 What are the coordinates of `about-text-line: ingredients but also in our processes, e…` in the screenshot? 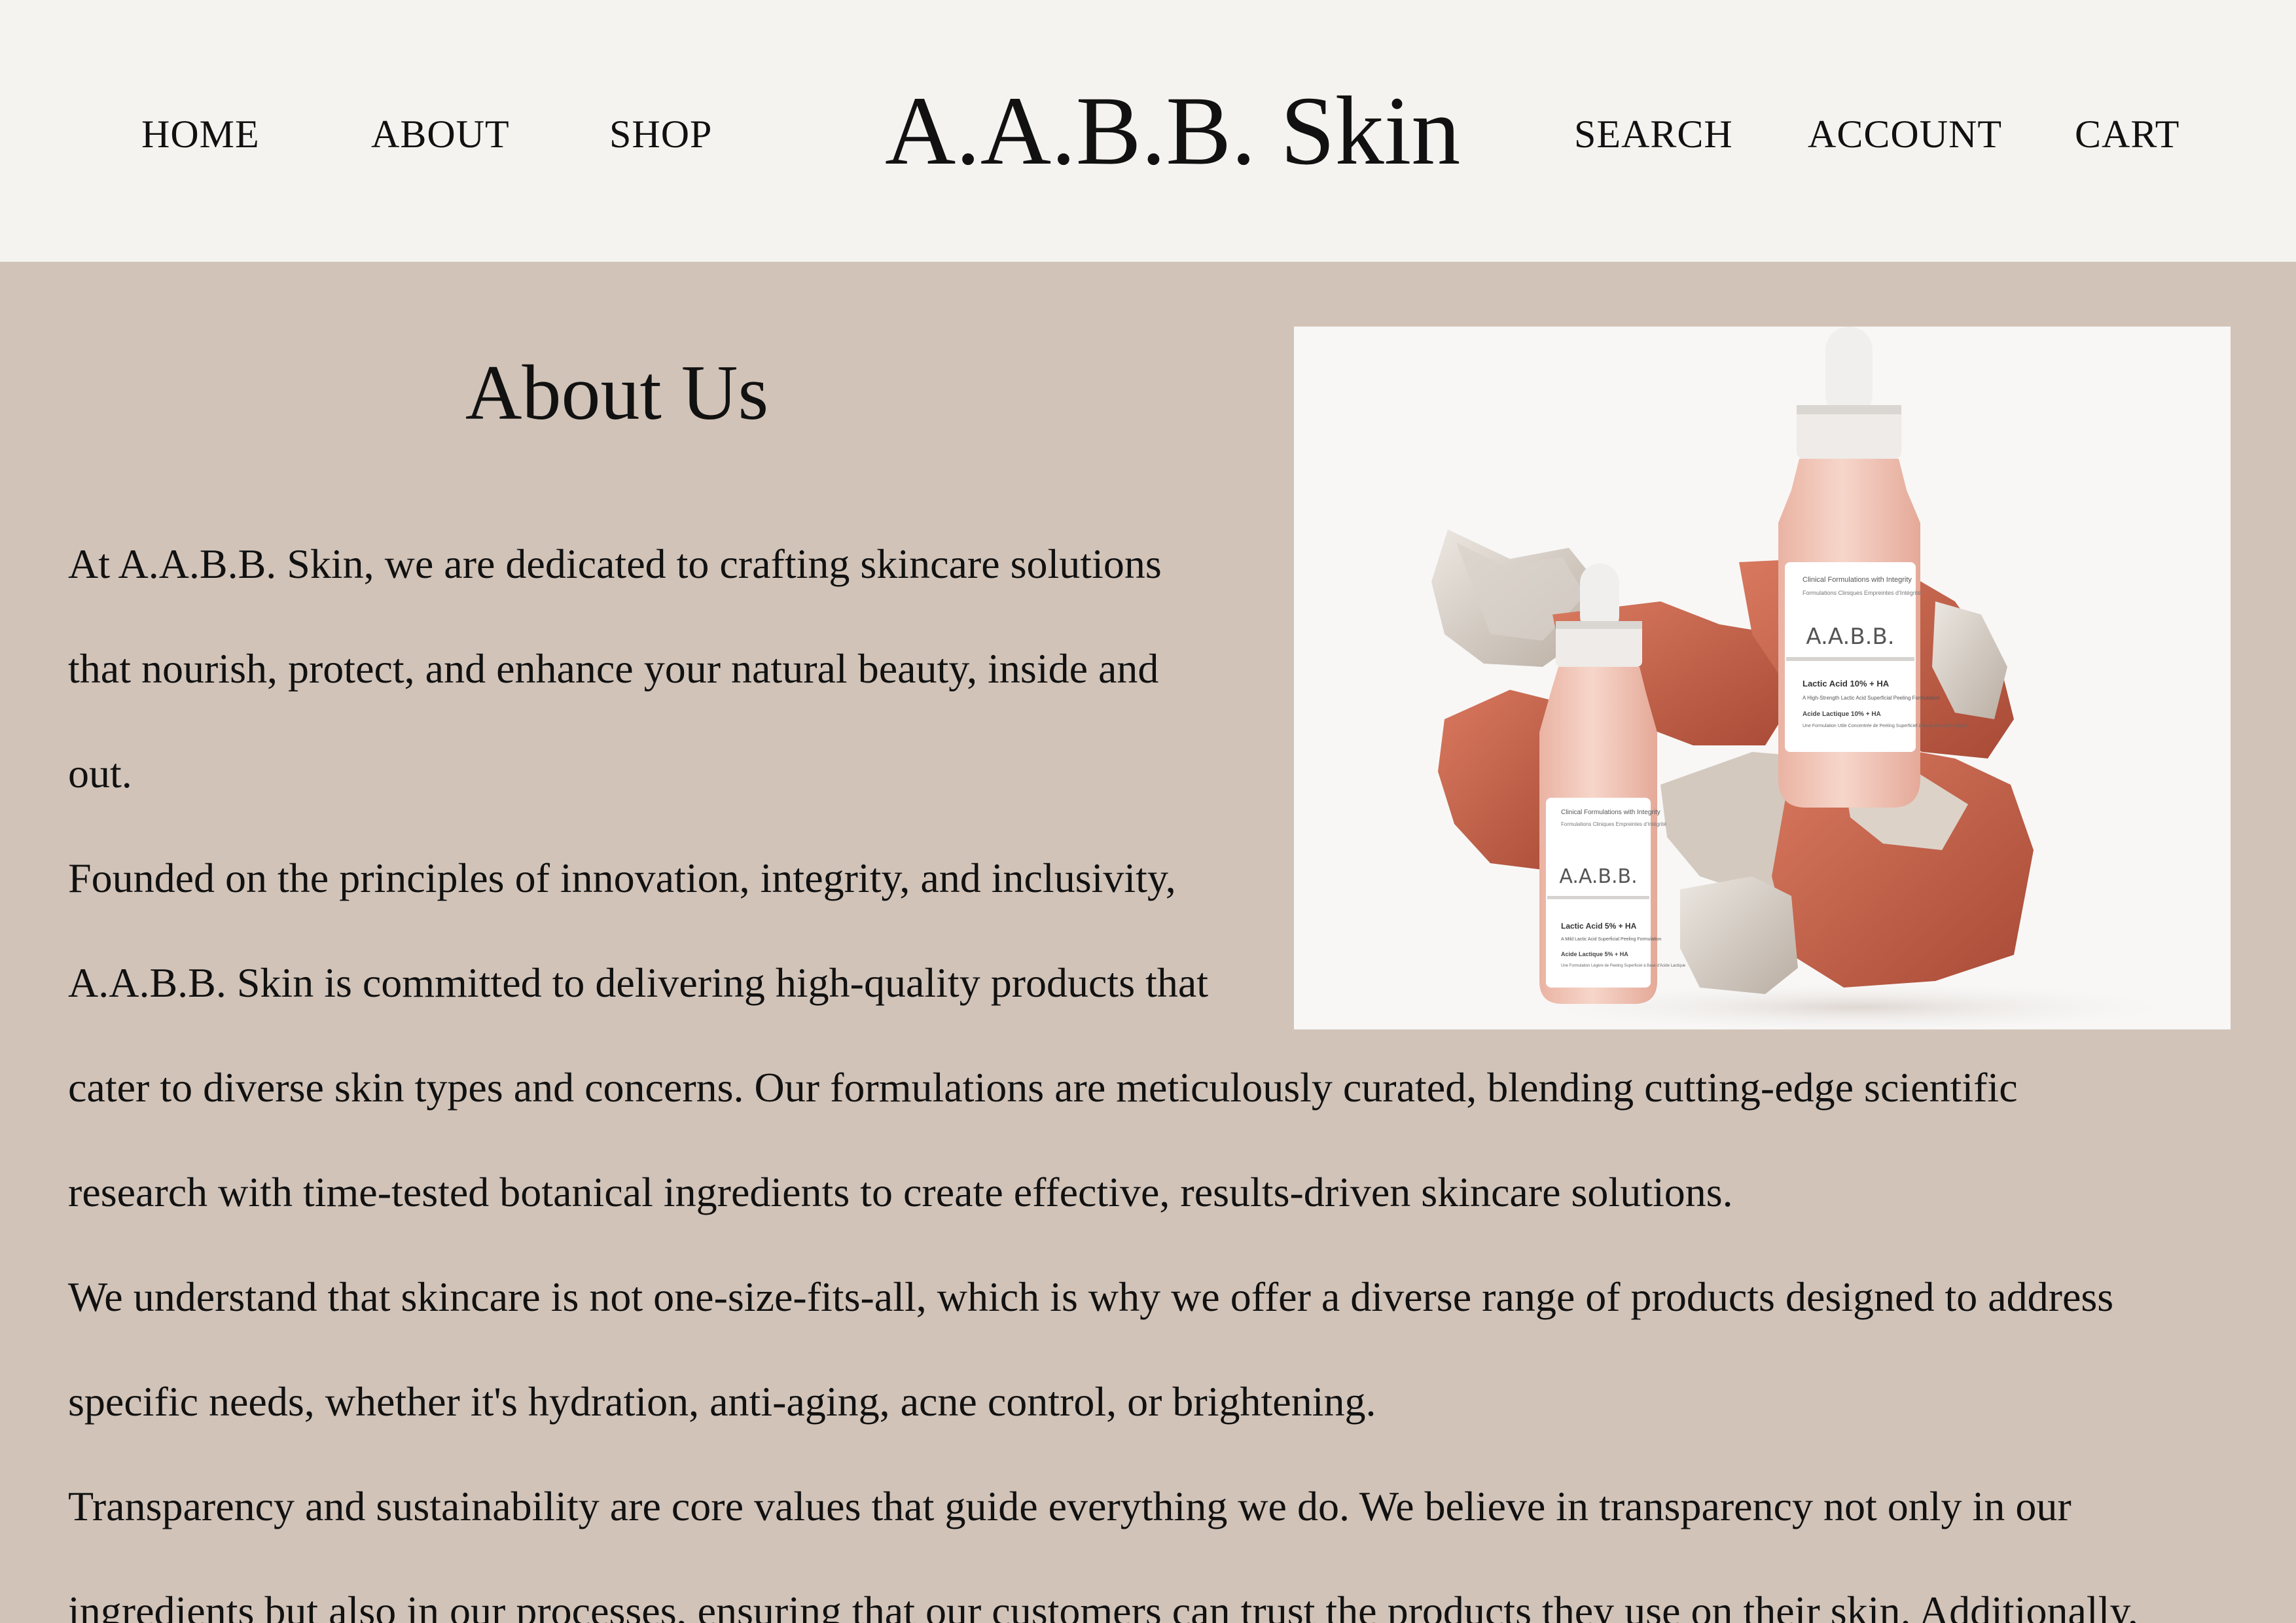 It's located at (1103, 1605).